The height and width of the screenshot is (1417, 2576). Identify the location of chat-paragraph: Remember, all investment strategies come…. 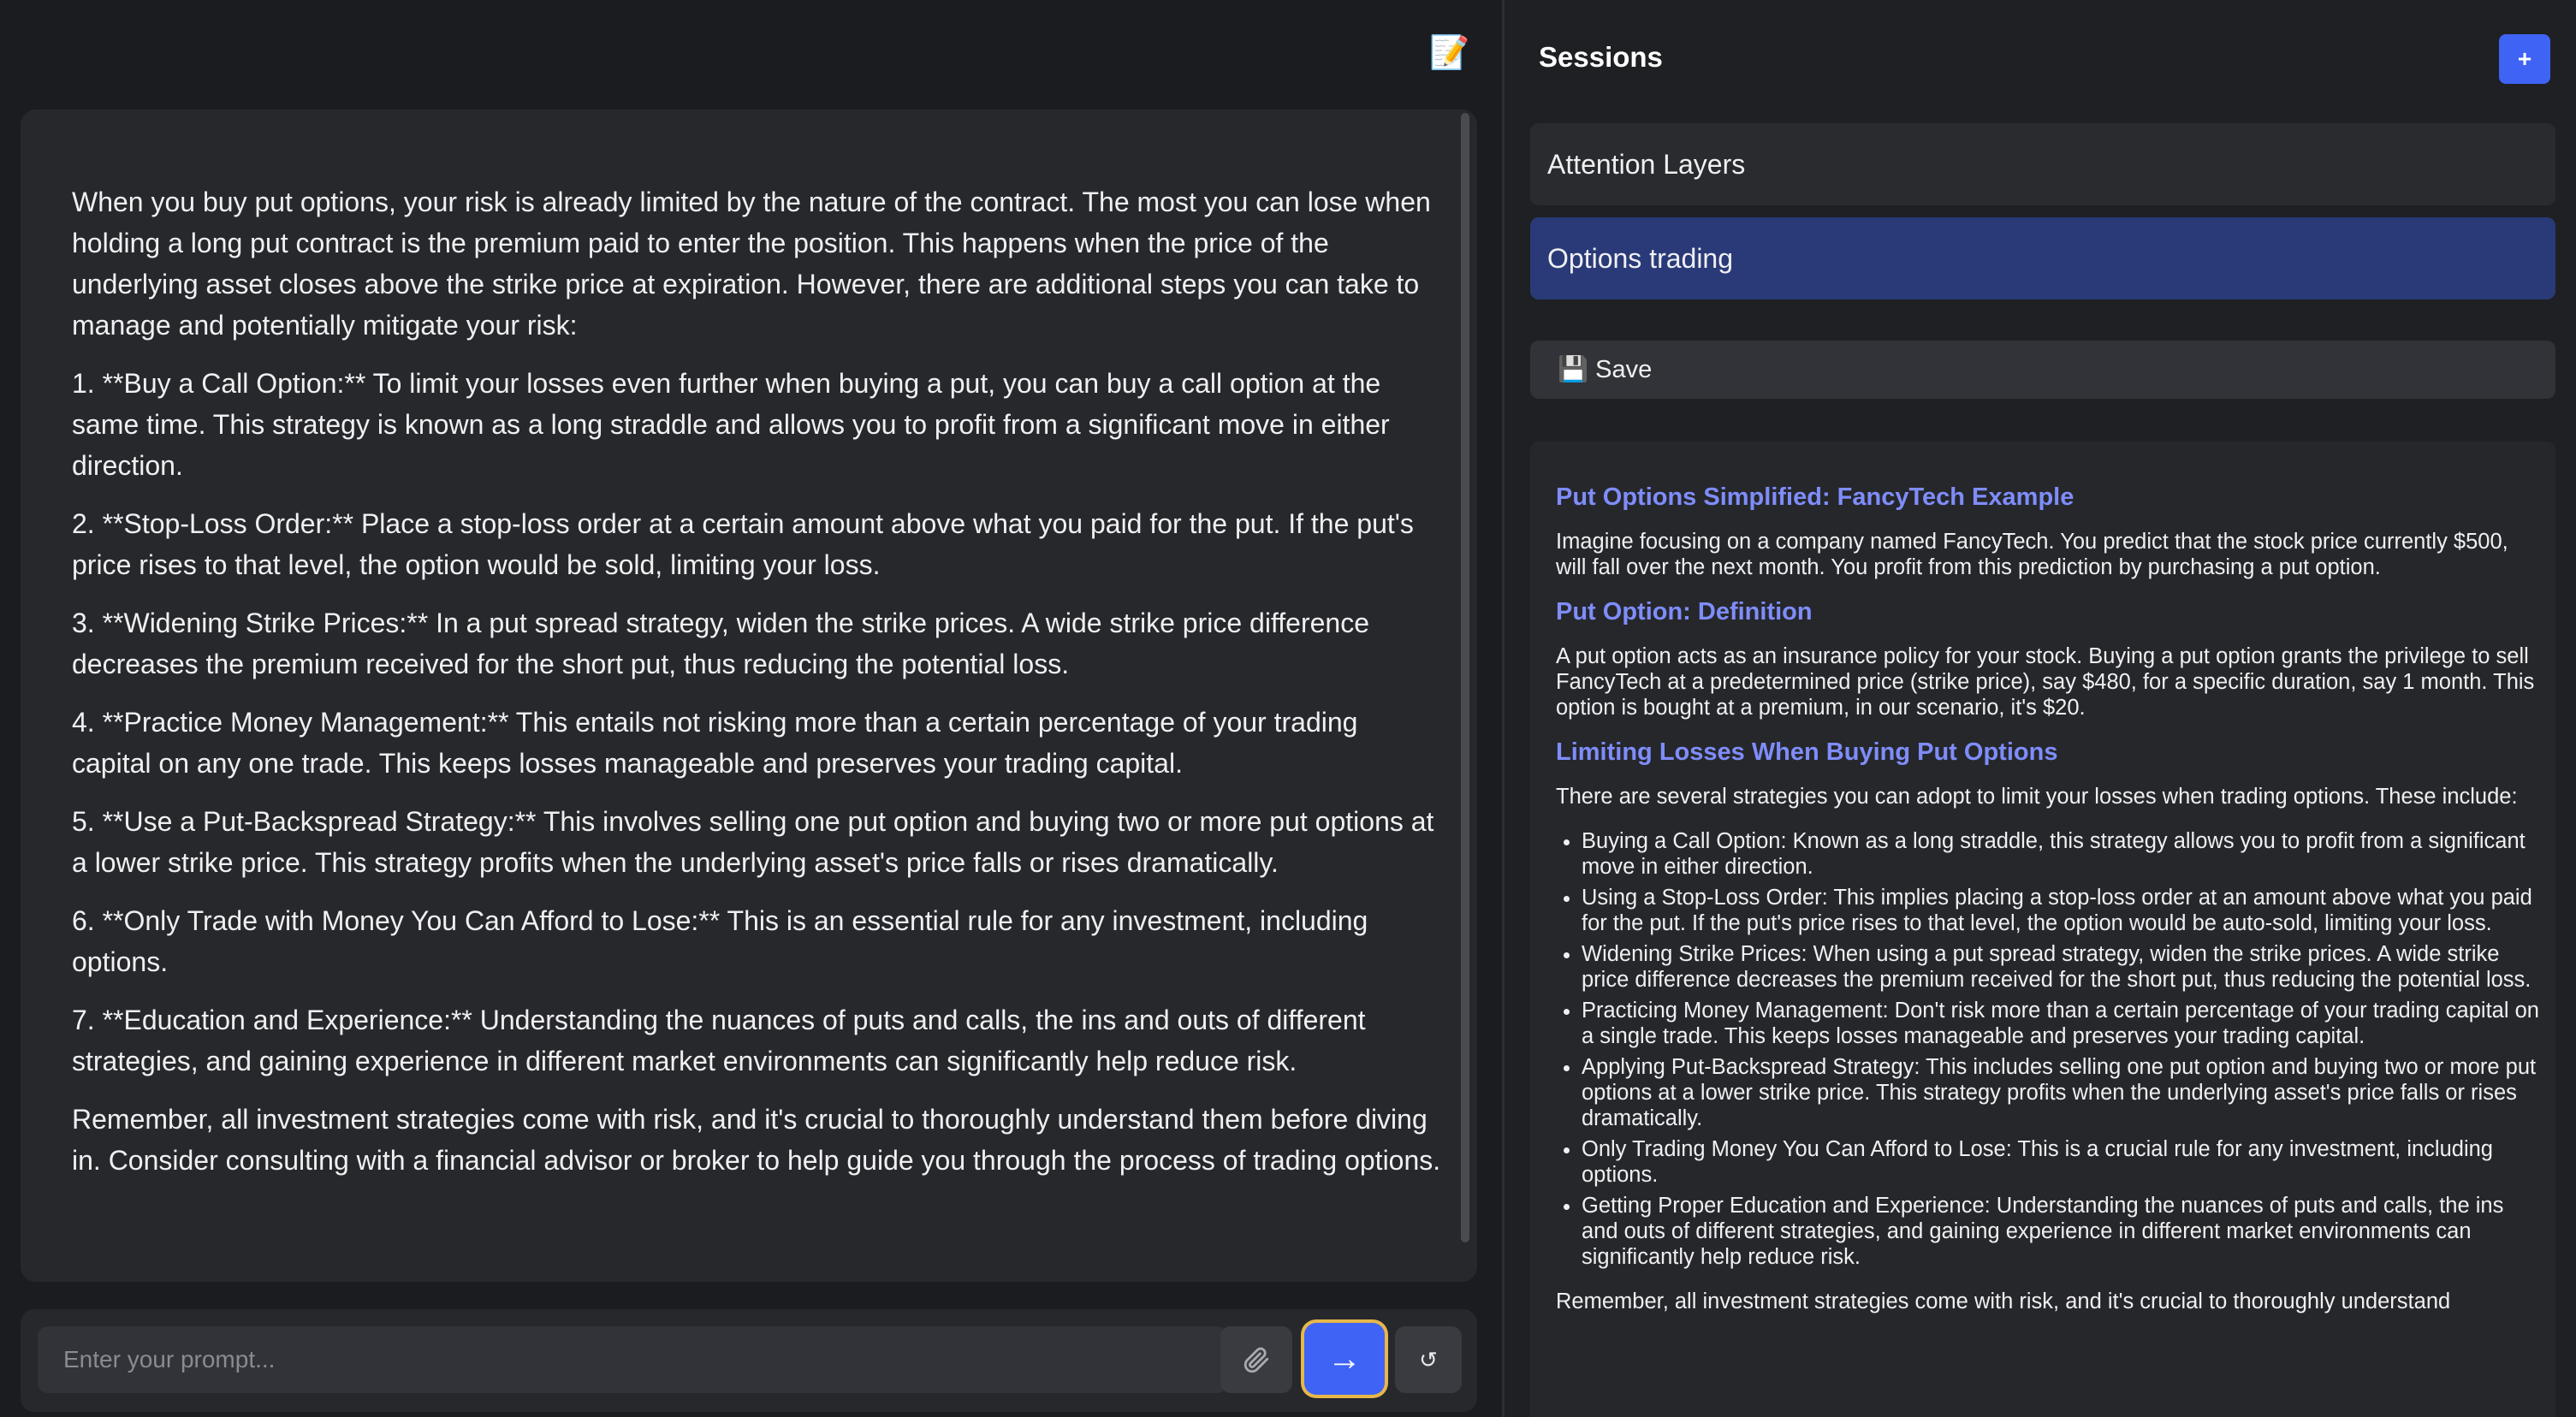
(756, 1140).